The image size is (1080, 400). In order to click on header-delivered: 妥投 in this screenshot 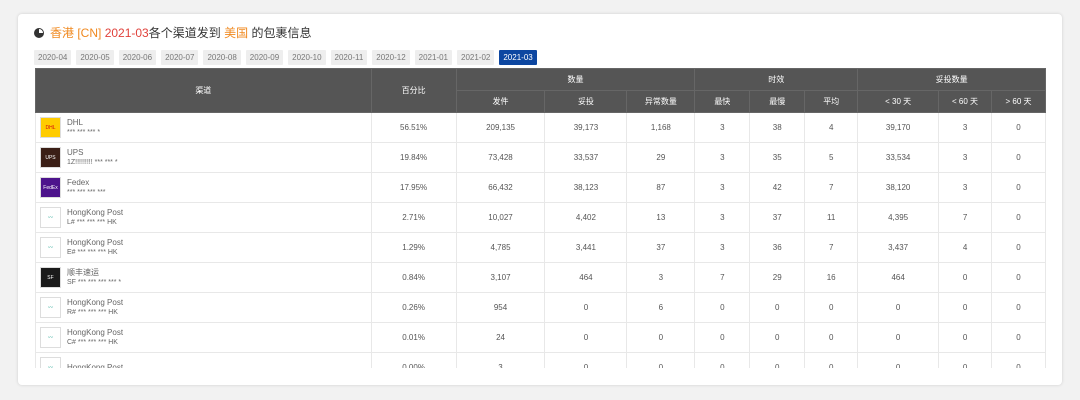, I will do `click(586, 101)`.